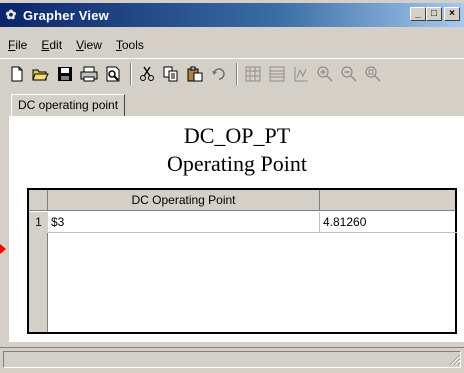 The height and width of the screenshot is (373, 464). I want to click on view-subtitle: Operating Point, so click(237, 163).